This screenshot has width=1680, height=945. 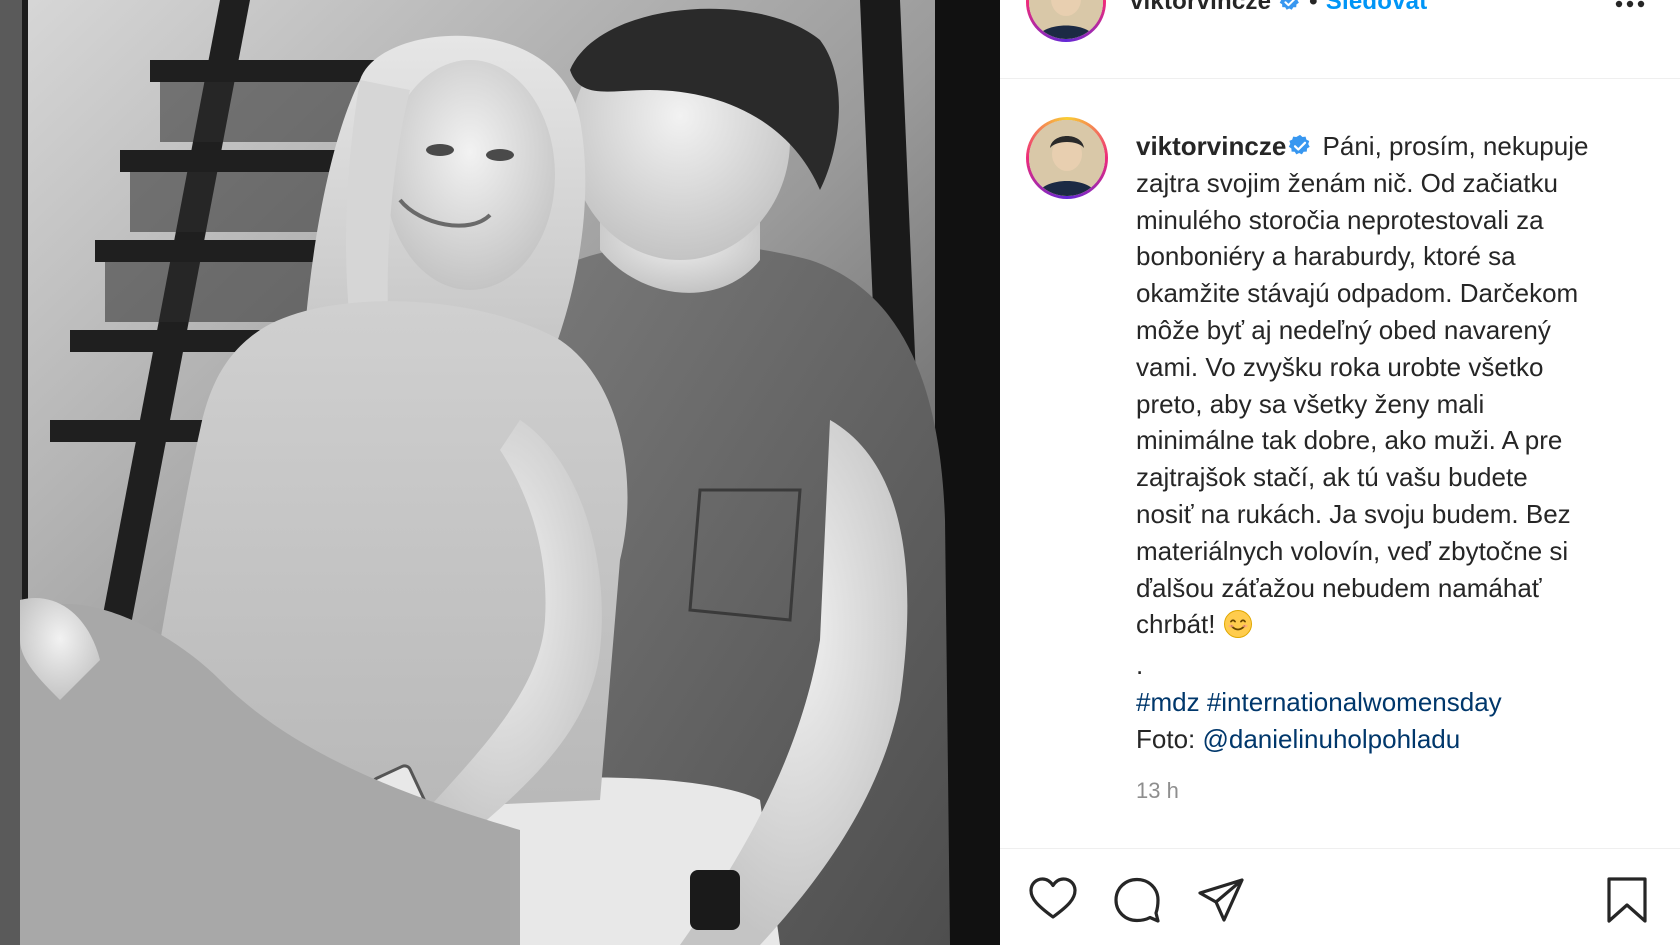 I want to click on caption-text-line: zajtra svojim ženám nič. Od začiatku, so click(x=1347, y=182).